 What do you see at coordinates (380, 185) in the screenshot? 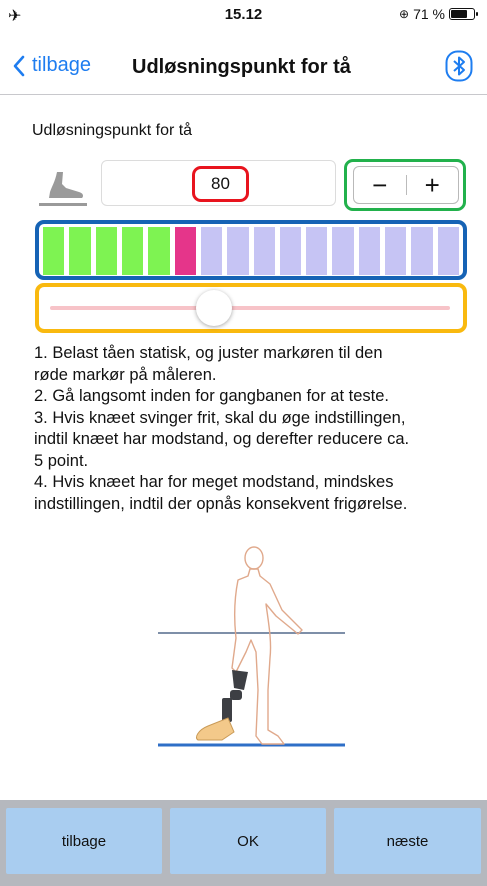
I see `decrement-button: −` at bounding box center [380, 185].